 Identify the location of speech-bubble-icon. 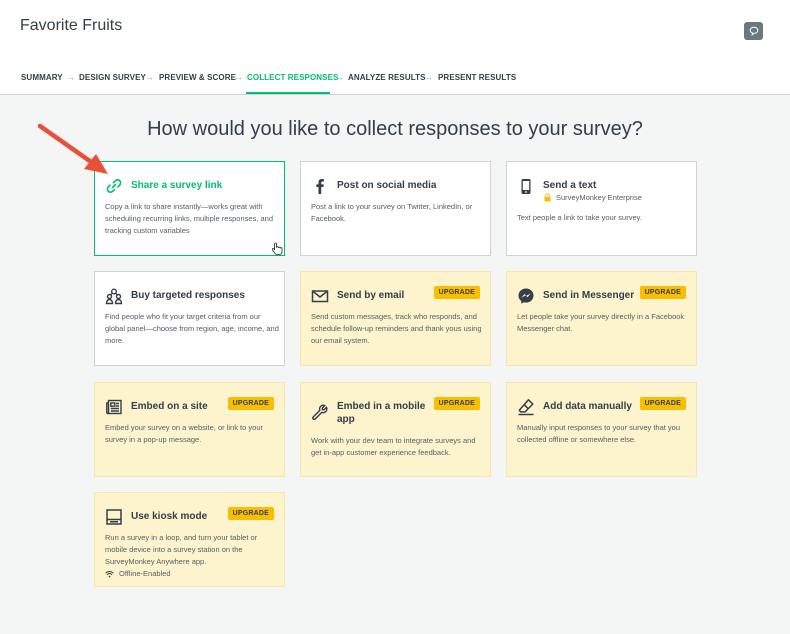
(753, 31).